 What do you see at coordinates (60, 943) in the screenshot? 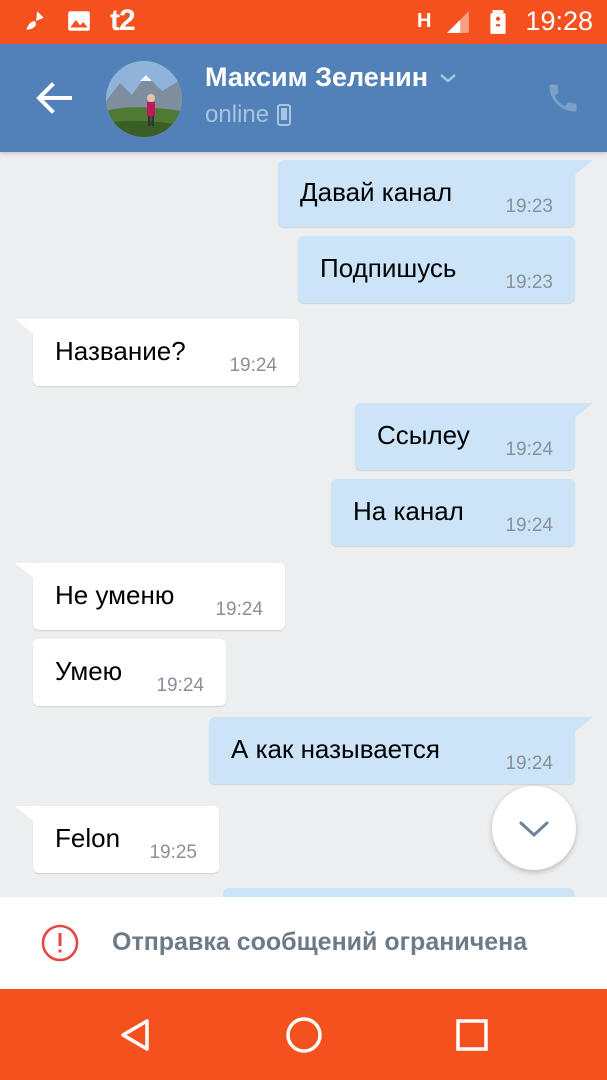
I see `warning-circle-icon` at bounding box center [60, 943].